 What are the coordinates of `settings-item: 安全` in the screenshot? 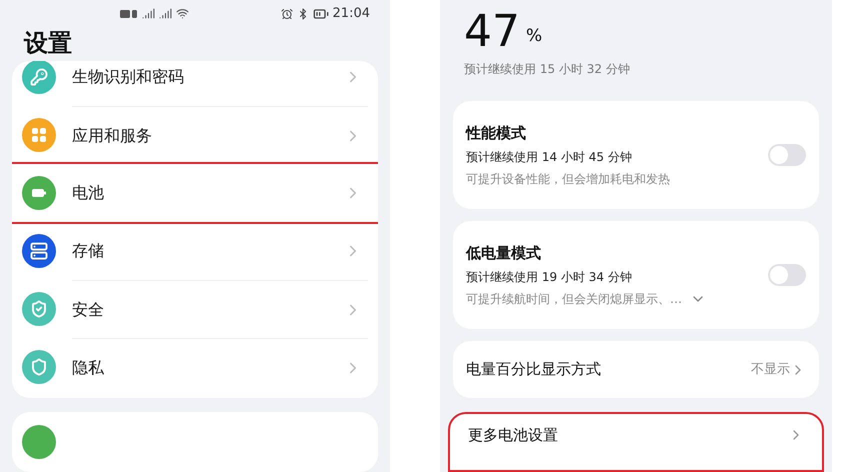 It's located at (195, 309).